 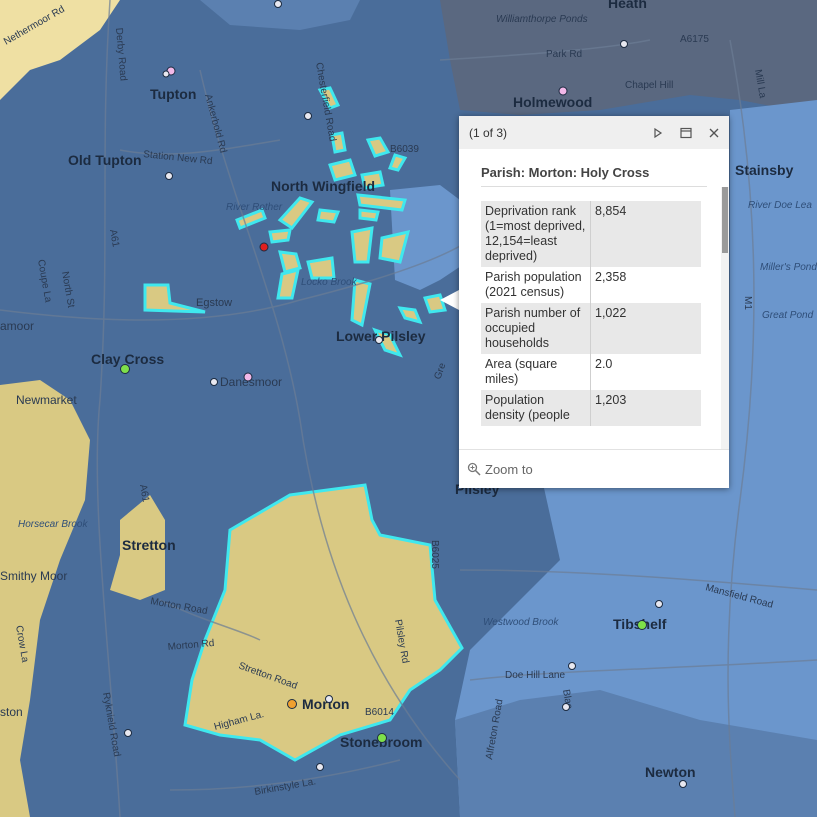 I want to click on water-label-horsecar-brook: Horsecar Brook, so click(x=53, y=524).